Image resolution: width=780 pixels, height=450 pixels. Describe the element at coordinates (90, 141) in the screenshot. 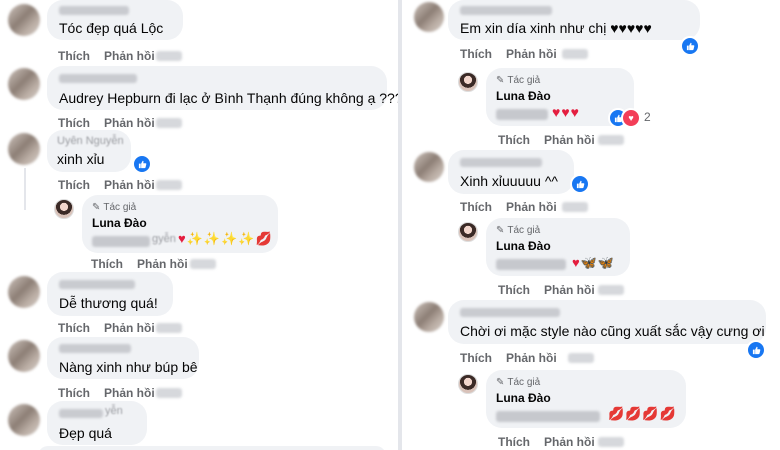

I see `commenter-name-partial: Uyên Nguyễn` at that location.